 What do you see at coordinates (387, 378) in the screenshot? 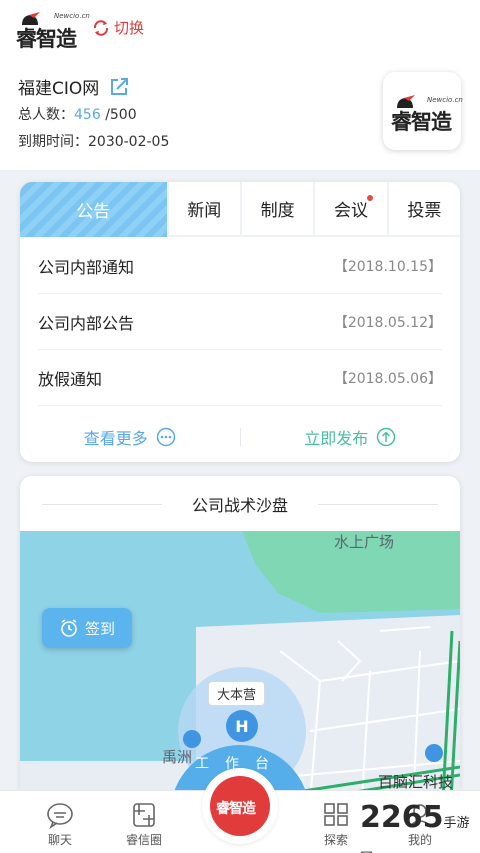
I see `notice-date: 【2018.05.06】` at bounding box center [387, 378].